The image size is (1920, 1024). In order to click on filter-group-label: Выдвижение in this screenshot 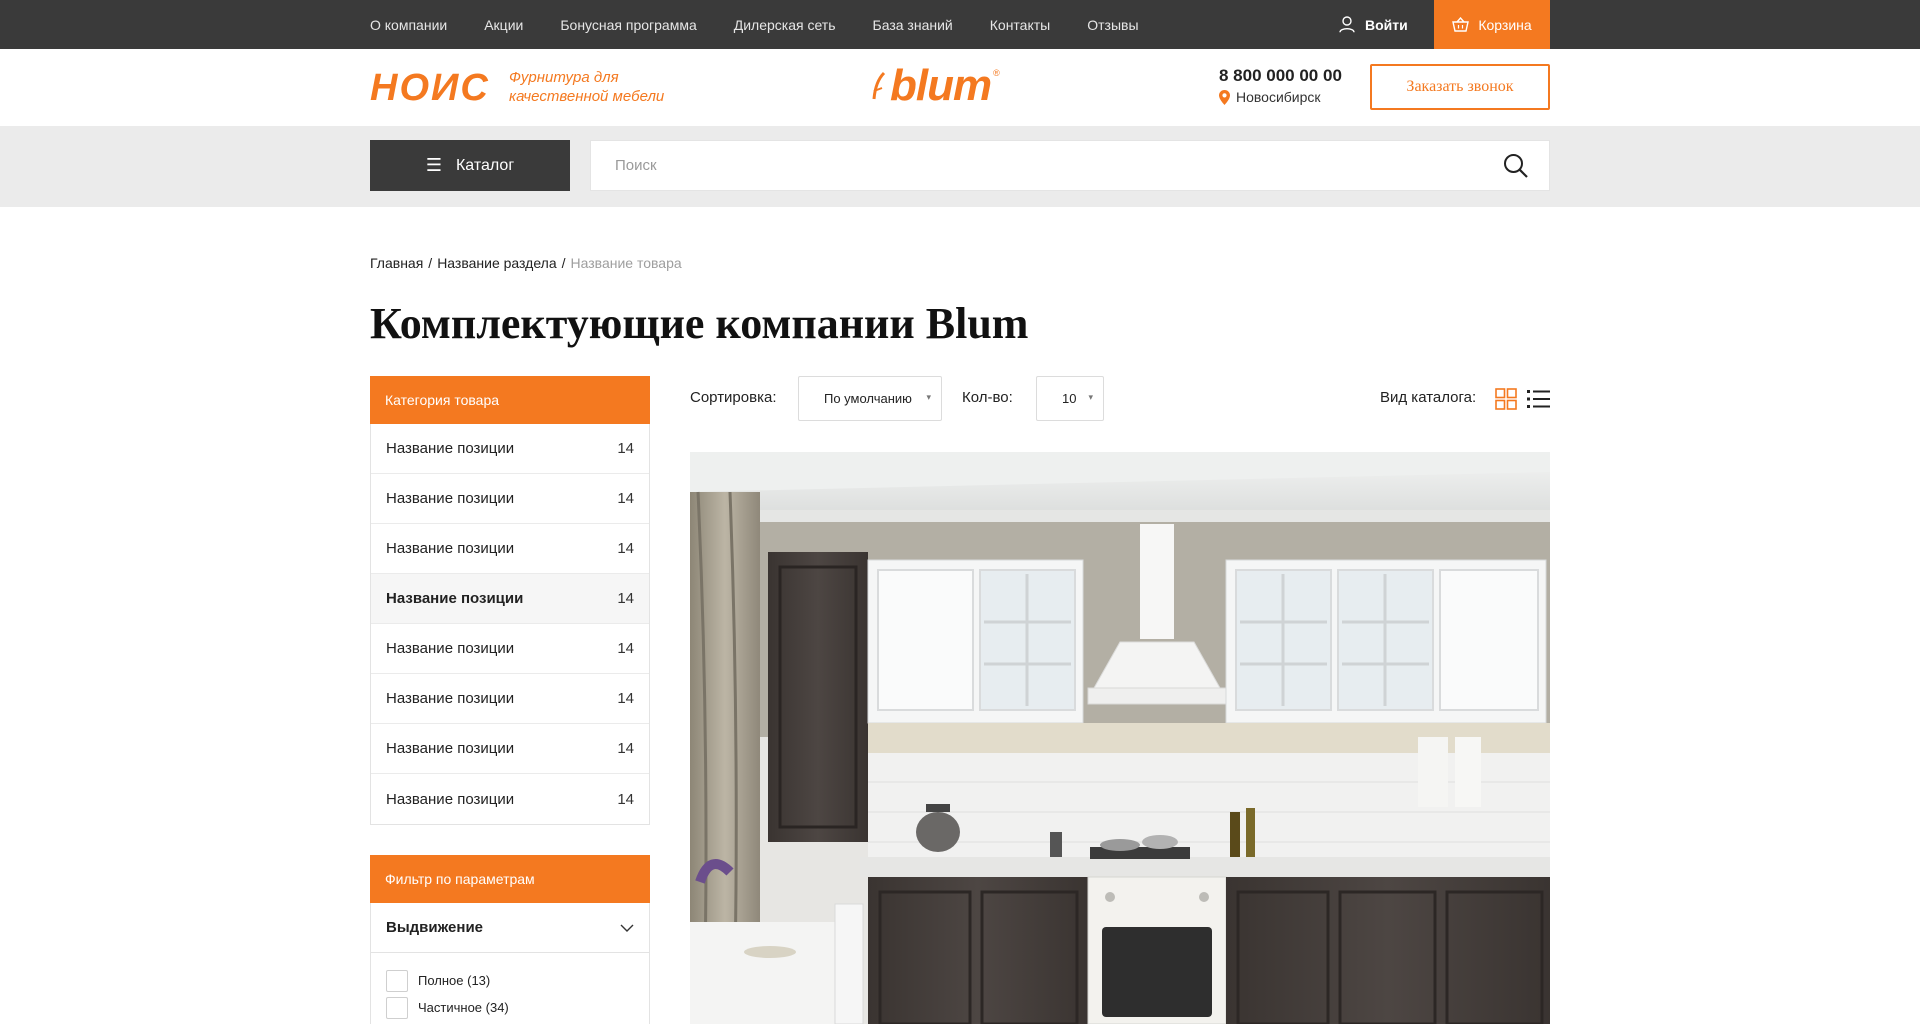, I will do `click(435, 927)`.